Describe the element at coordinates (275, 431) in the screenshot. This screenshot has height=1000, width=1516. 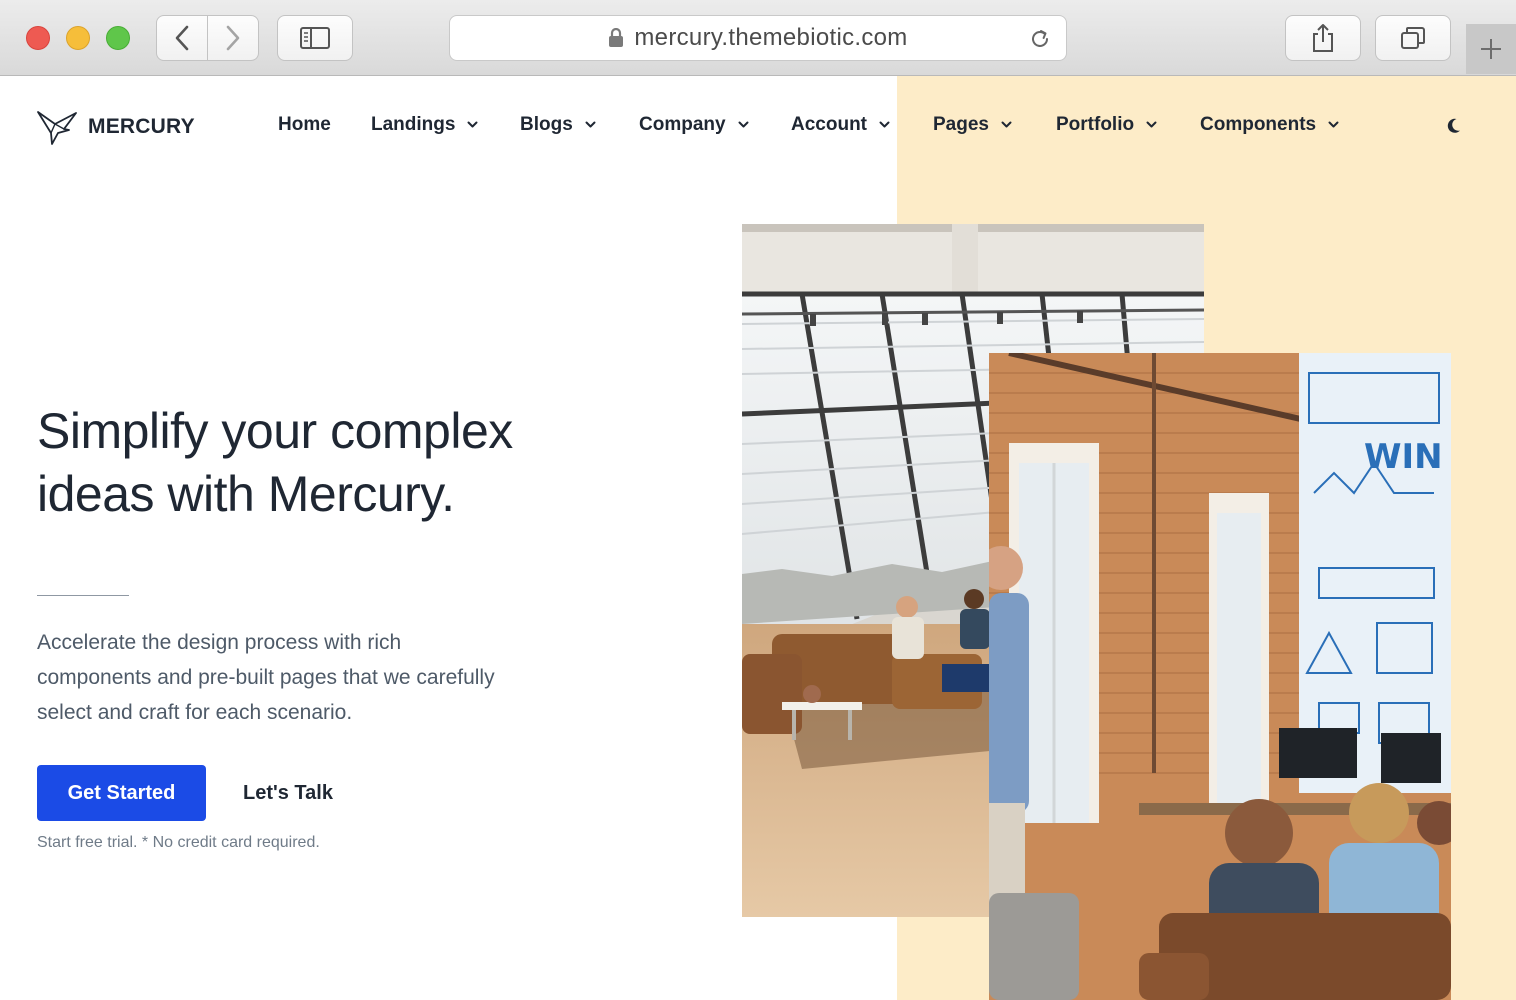
I see `hero-headline-line-1: Simplify your complex` at that location.